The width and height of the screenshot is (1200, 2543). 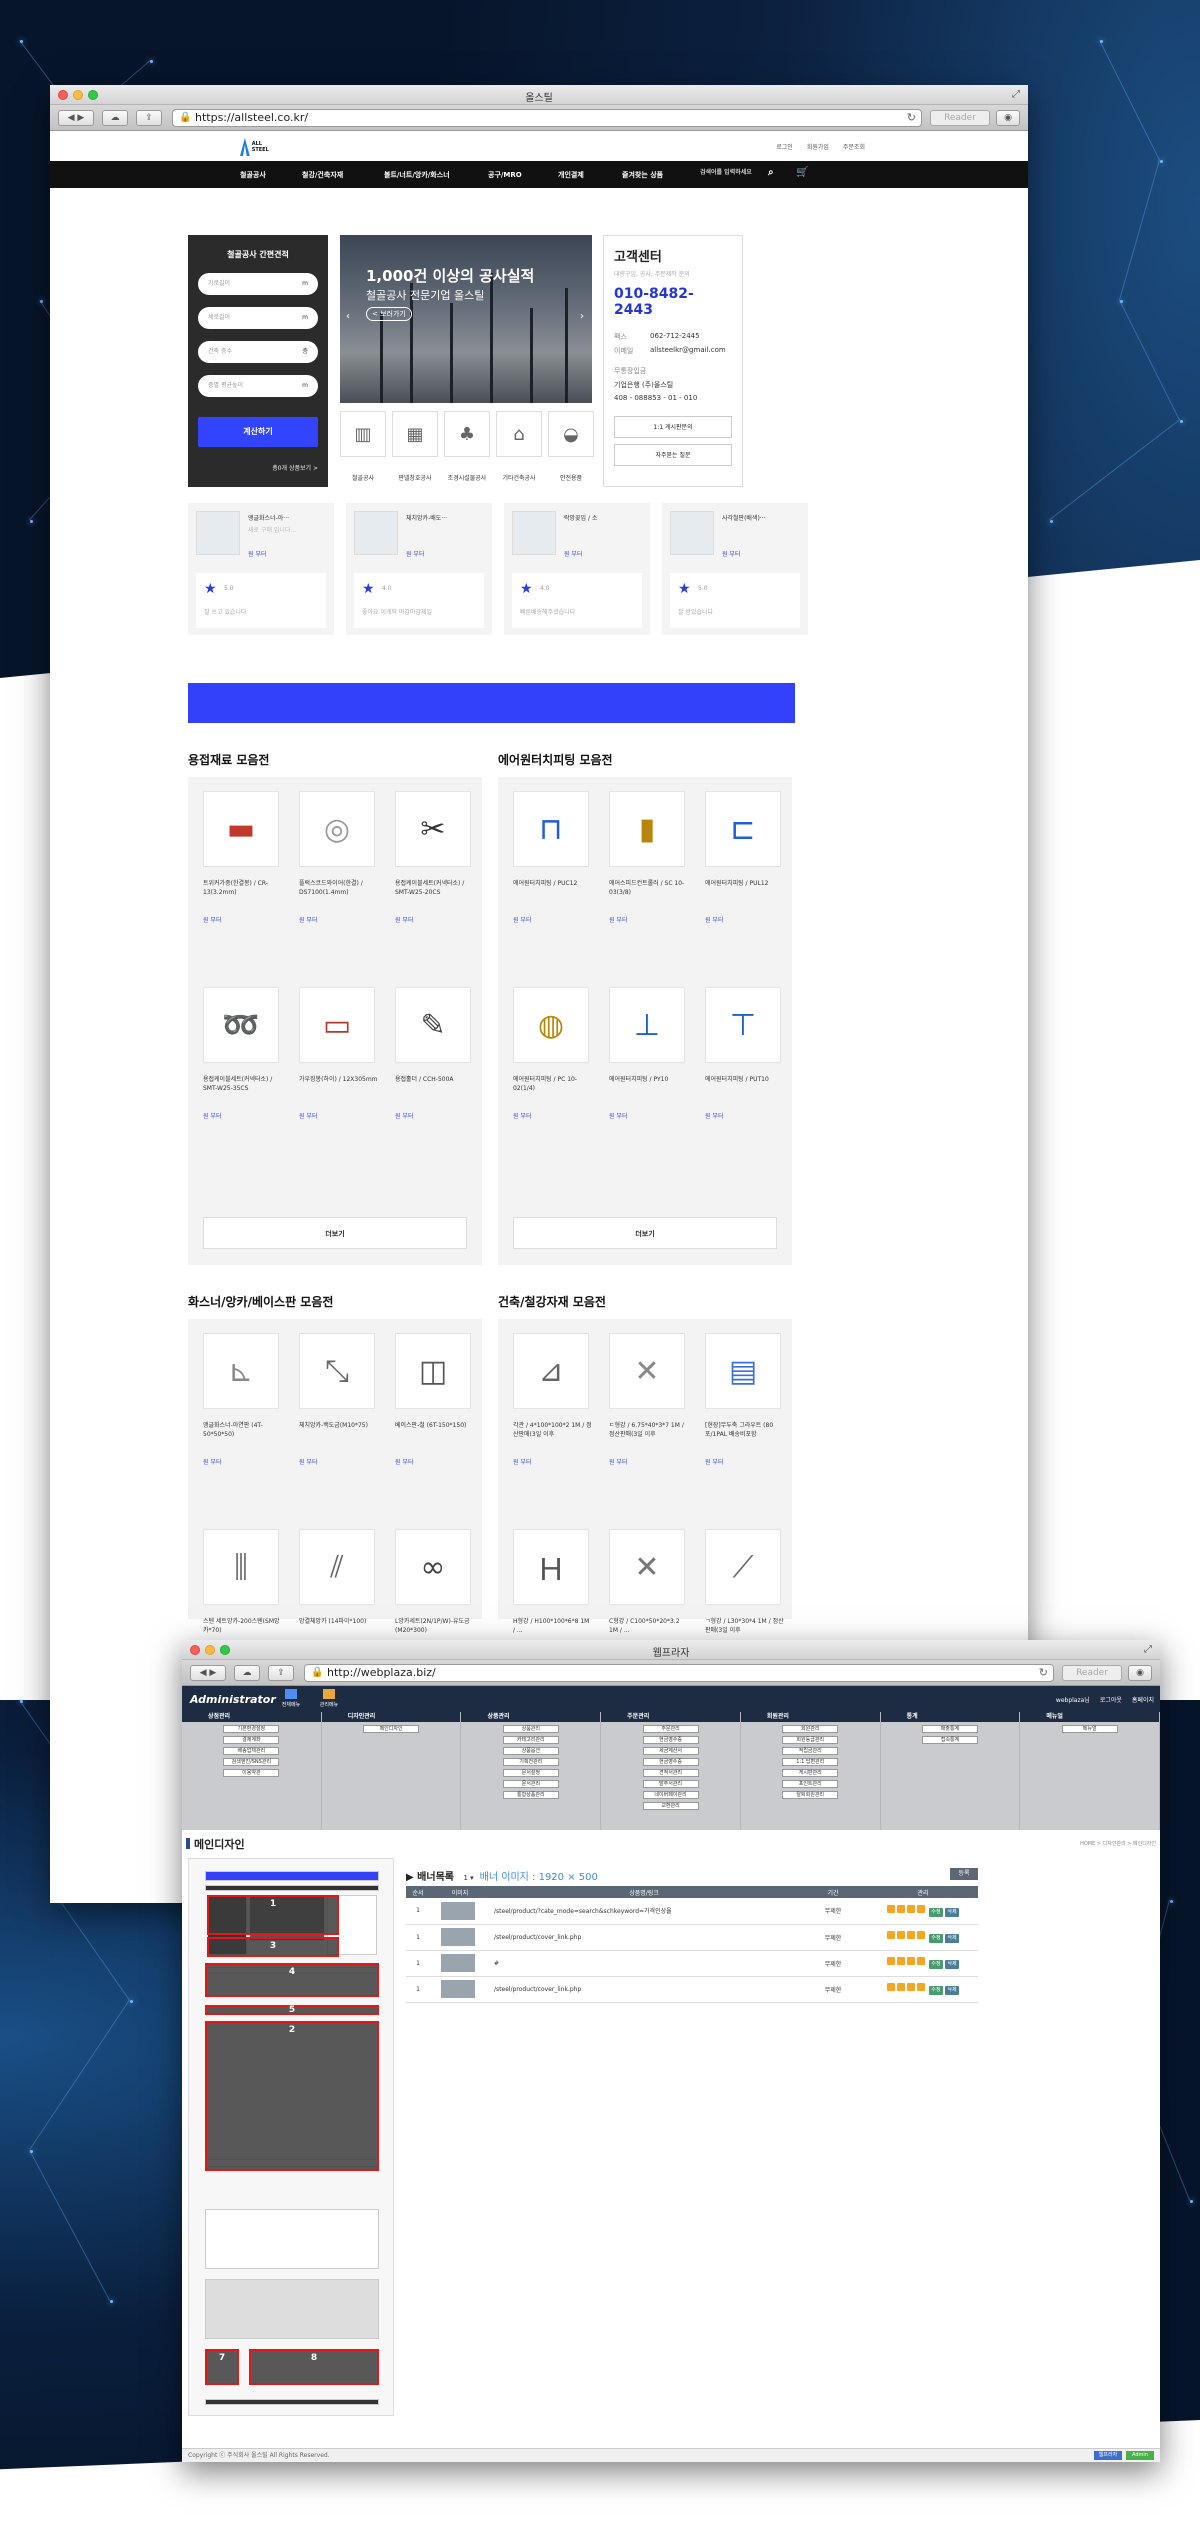 What do you see at coordinates (251, 1740) in the screenshot?
I see `menu-item: 결제계좌` at bounding box center [251, 1740].